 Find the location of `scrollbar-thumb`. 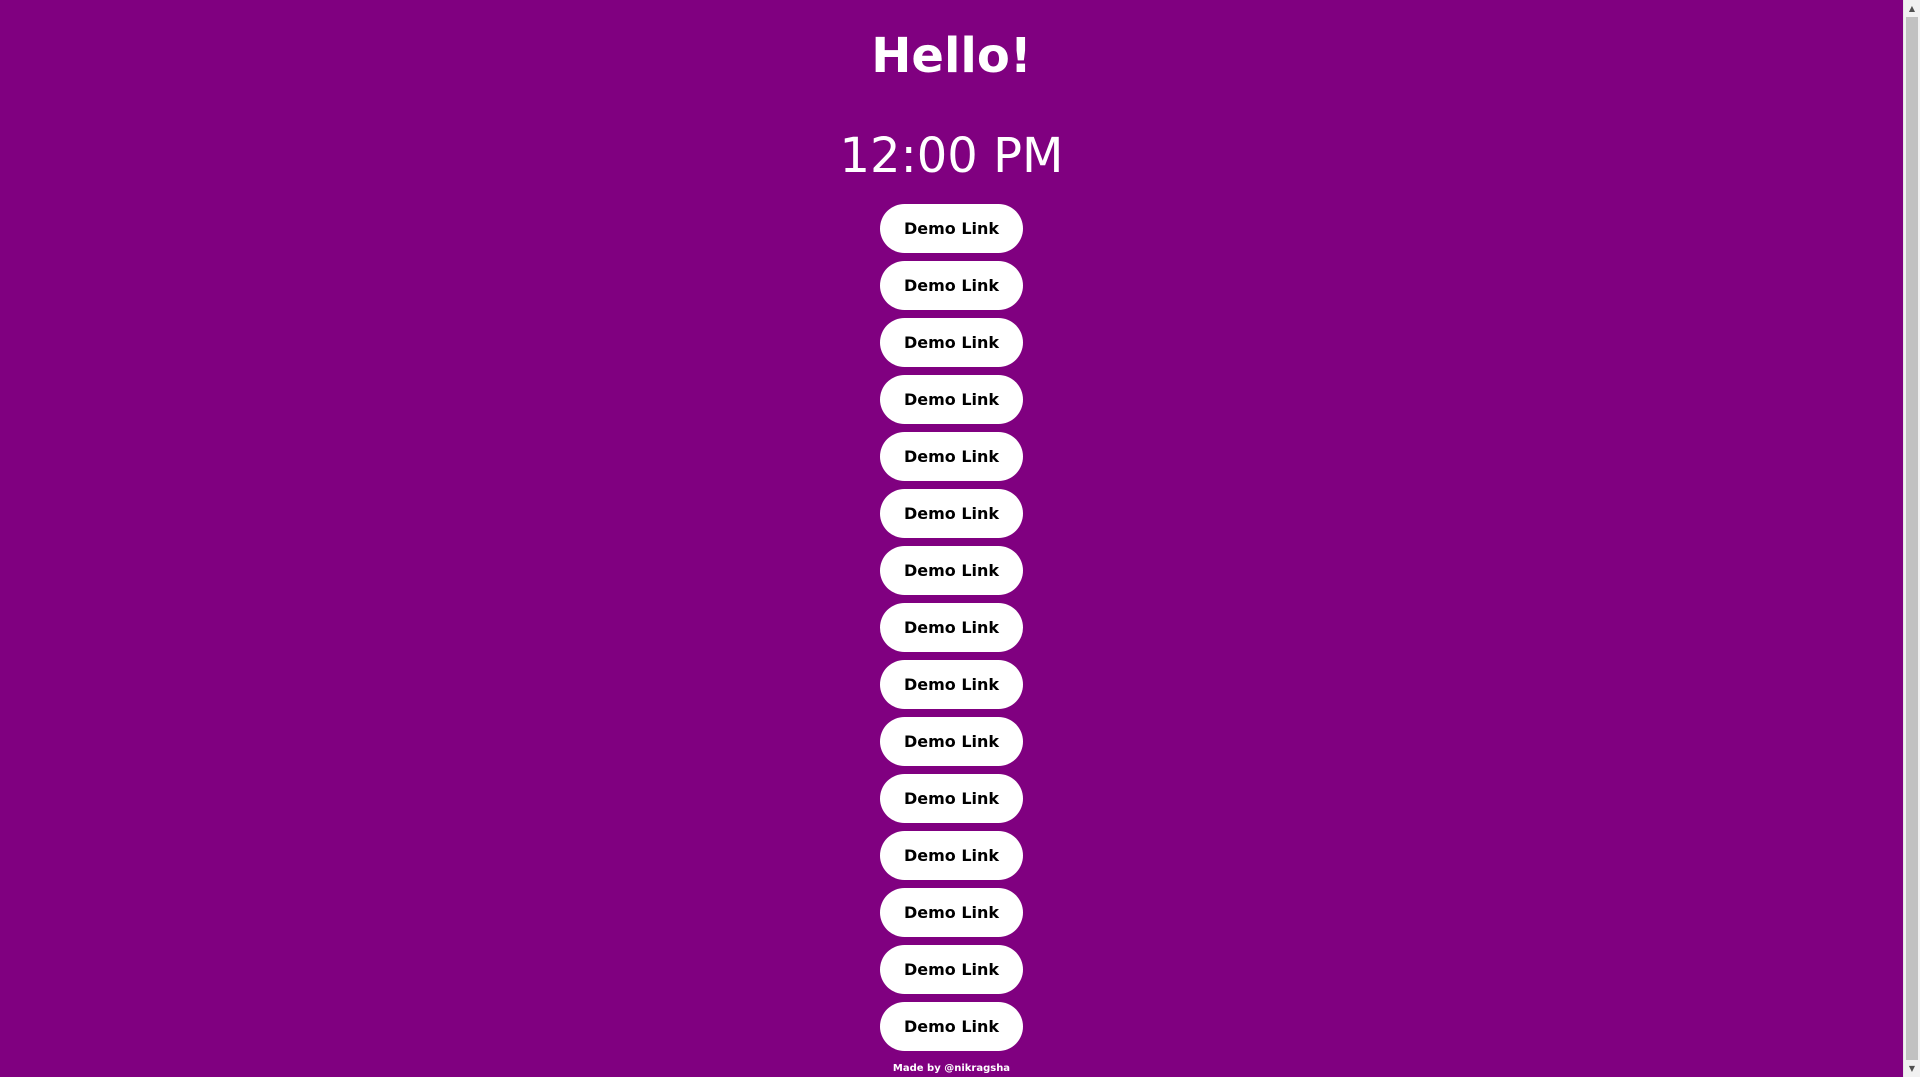

scrollbar-thumb is located at coordinates (1912, 538).